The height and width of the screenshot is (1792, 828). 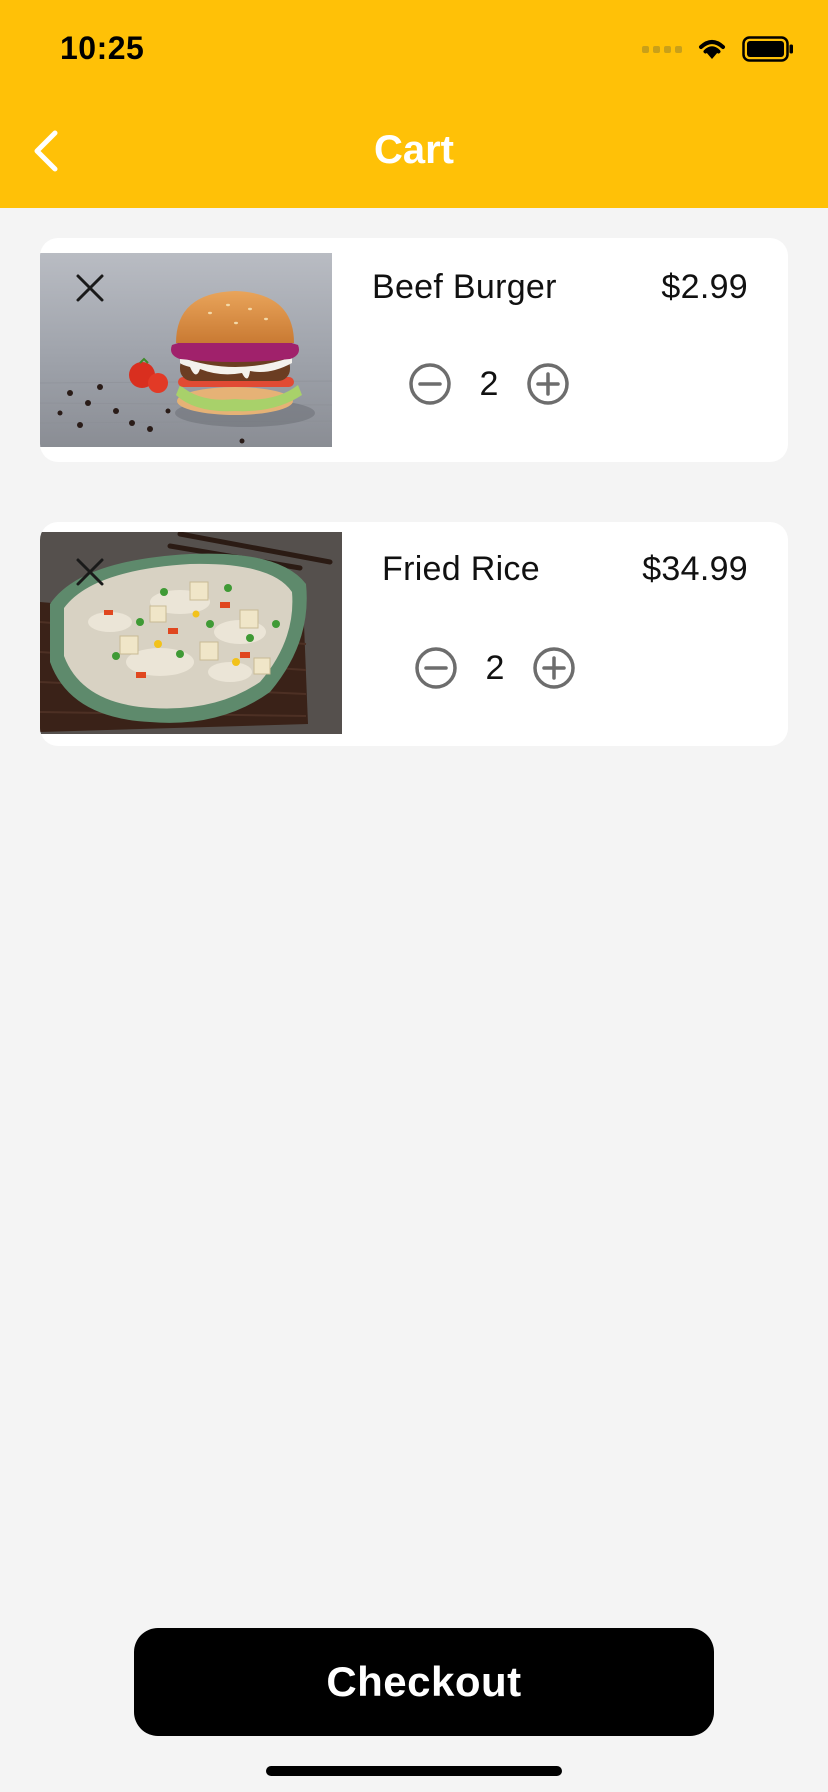 I want to click on item-price: $34.99, so click(x=695, y=569).